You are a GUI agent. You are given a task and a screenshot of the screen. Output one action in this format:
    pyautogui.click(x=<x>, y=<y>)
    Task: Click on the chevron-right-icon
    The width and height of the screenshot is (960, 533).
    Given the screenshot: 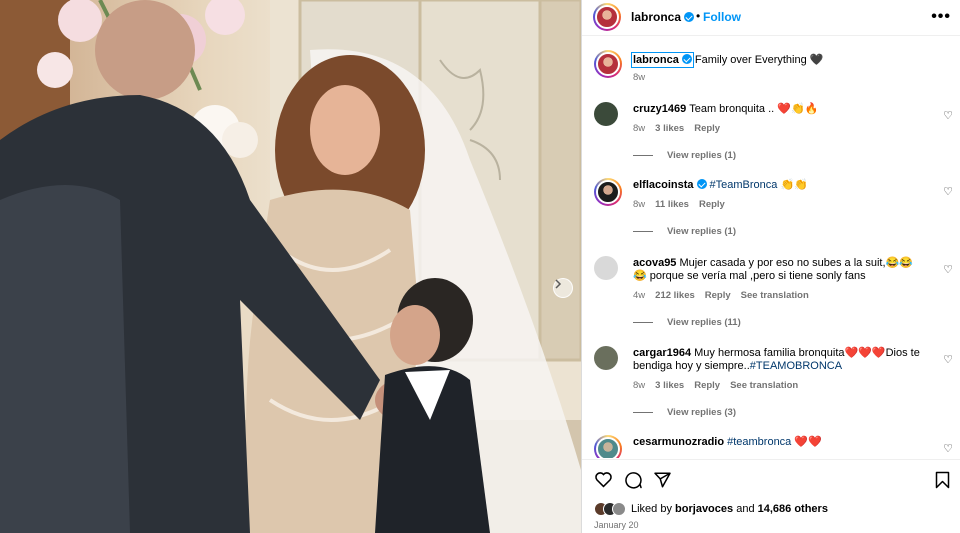 What is the action you would take?
    pyautogui.click(x=558, y=284)
    